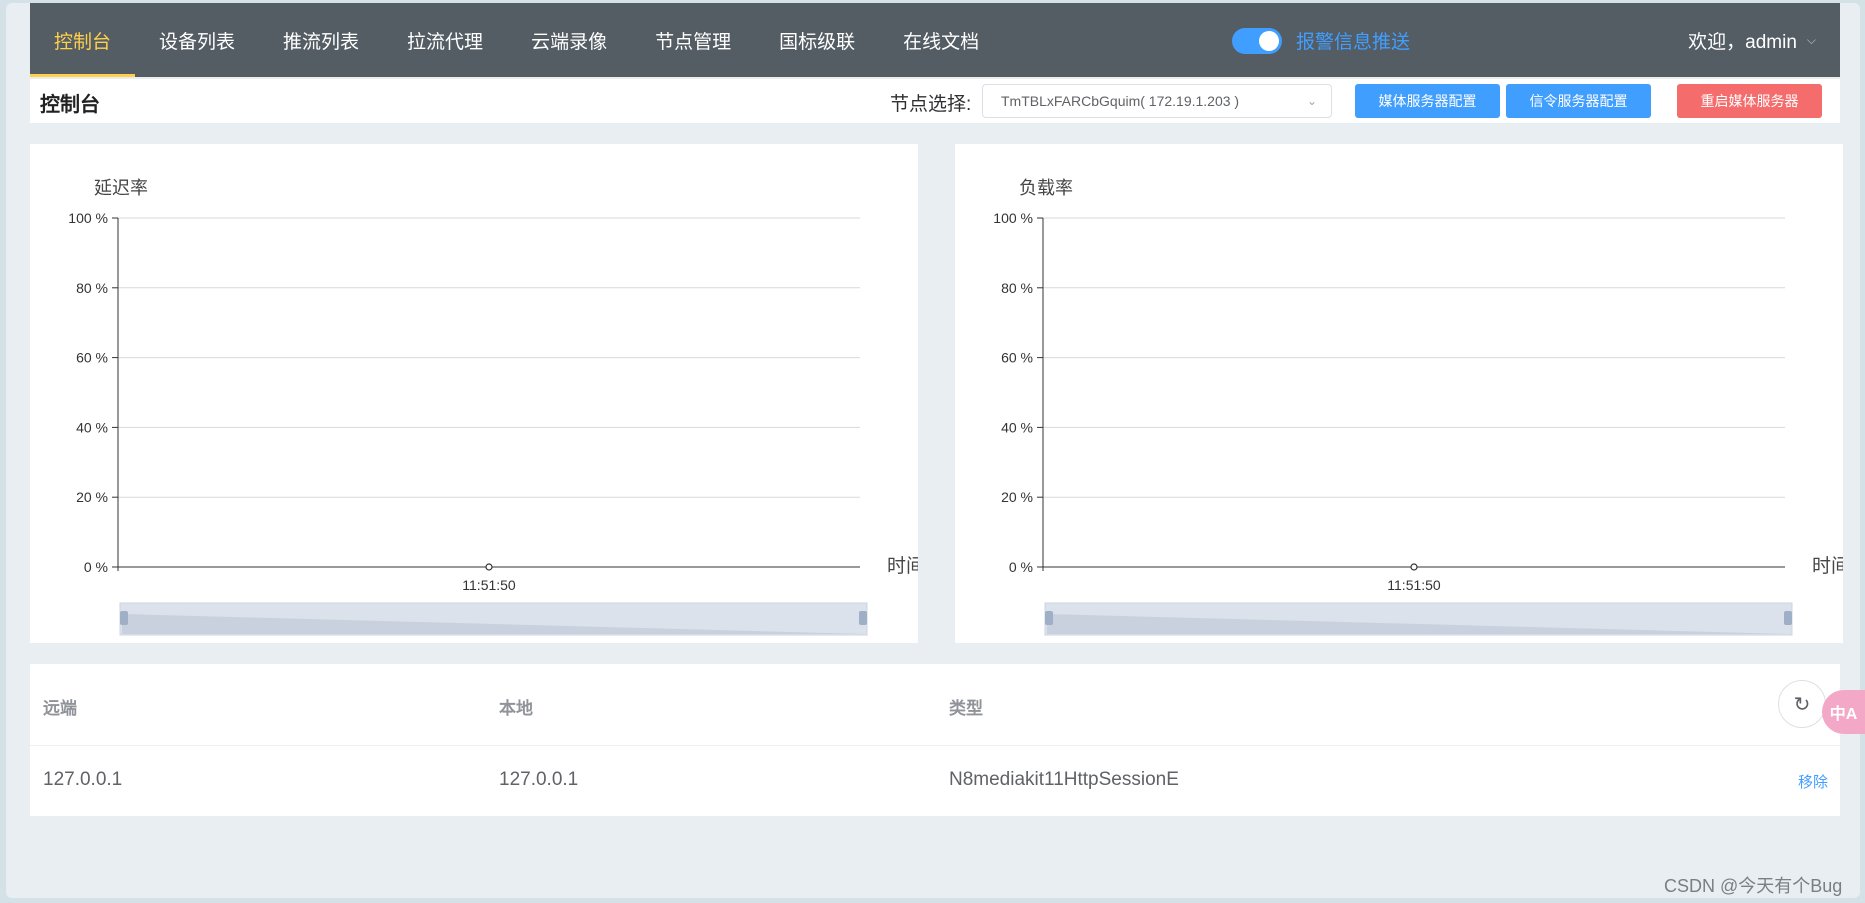  I want to click on signal-server-config-button: 信令服务器配置, so click(1578, 101).